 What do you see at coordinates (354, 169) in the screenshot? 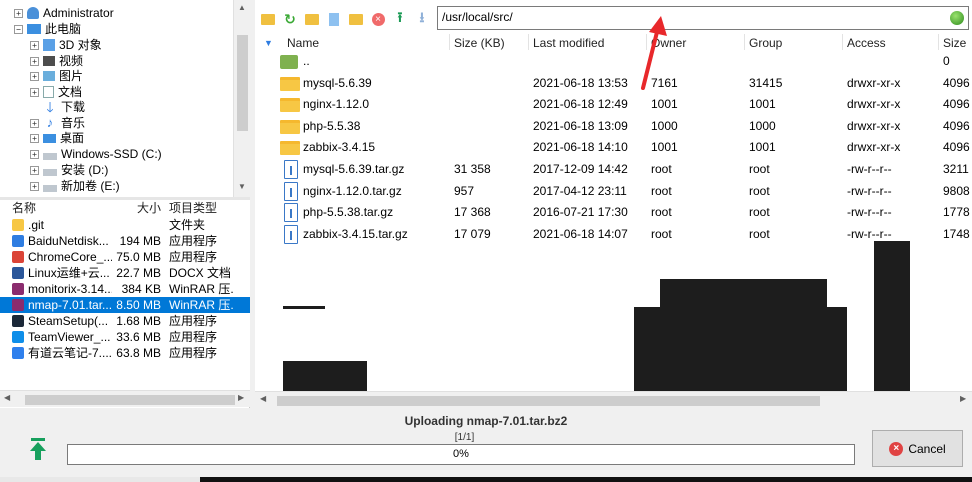
I see `file-name: mysql-5.6.39.tar.gz` at bounding box center [354, 169].